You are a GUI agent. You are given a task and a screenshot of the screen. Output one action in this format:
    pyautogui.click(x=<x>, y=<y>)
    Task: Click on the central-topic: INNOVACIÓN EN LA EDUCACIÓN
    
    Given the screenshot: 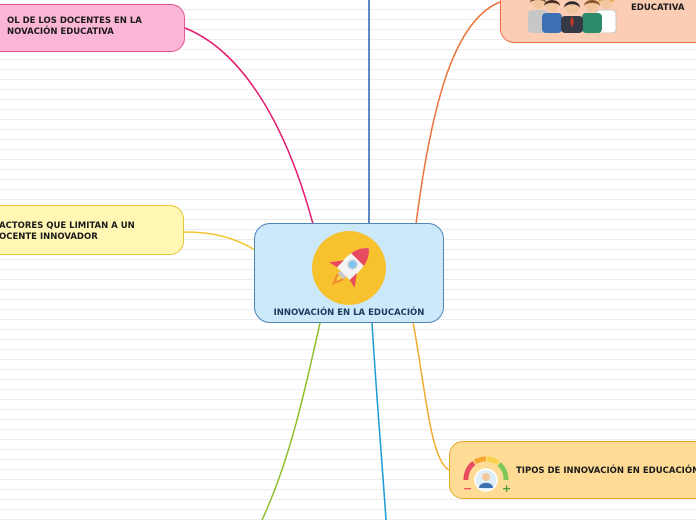 What is the action you would take?
    pyautogui.click(x=349, y=273)
    